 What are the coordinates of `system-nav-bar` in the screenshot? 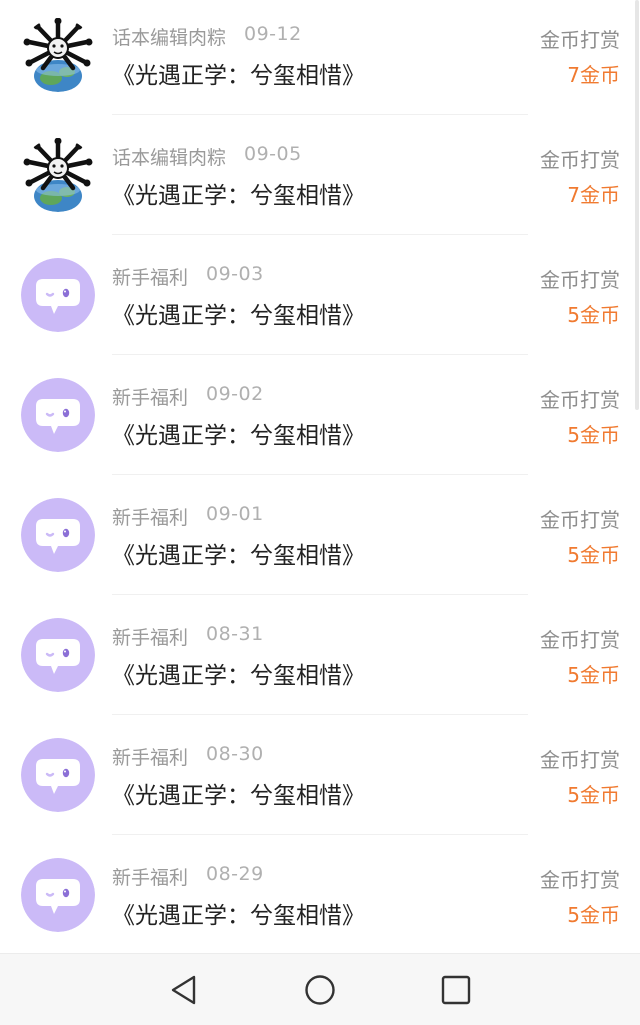 It's located at (320, 989).